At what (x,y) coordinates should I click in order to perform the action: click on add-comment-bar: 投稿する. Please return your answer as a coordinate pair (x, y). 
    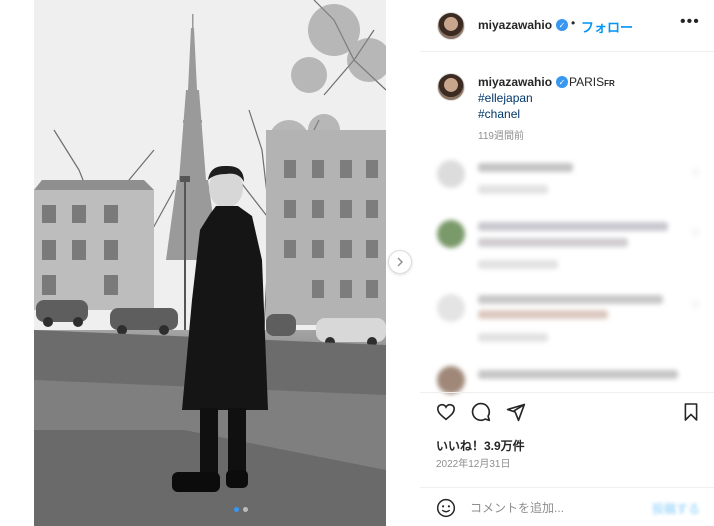
    Looking at the image, I should click on (567, 506).